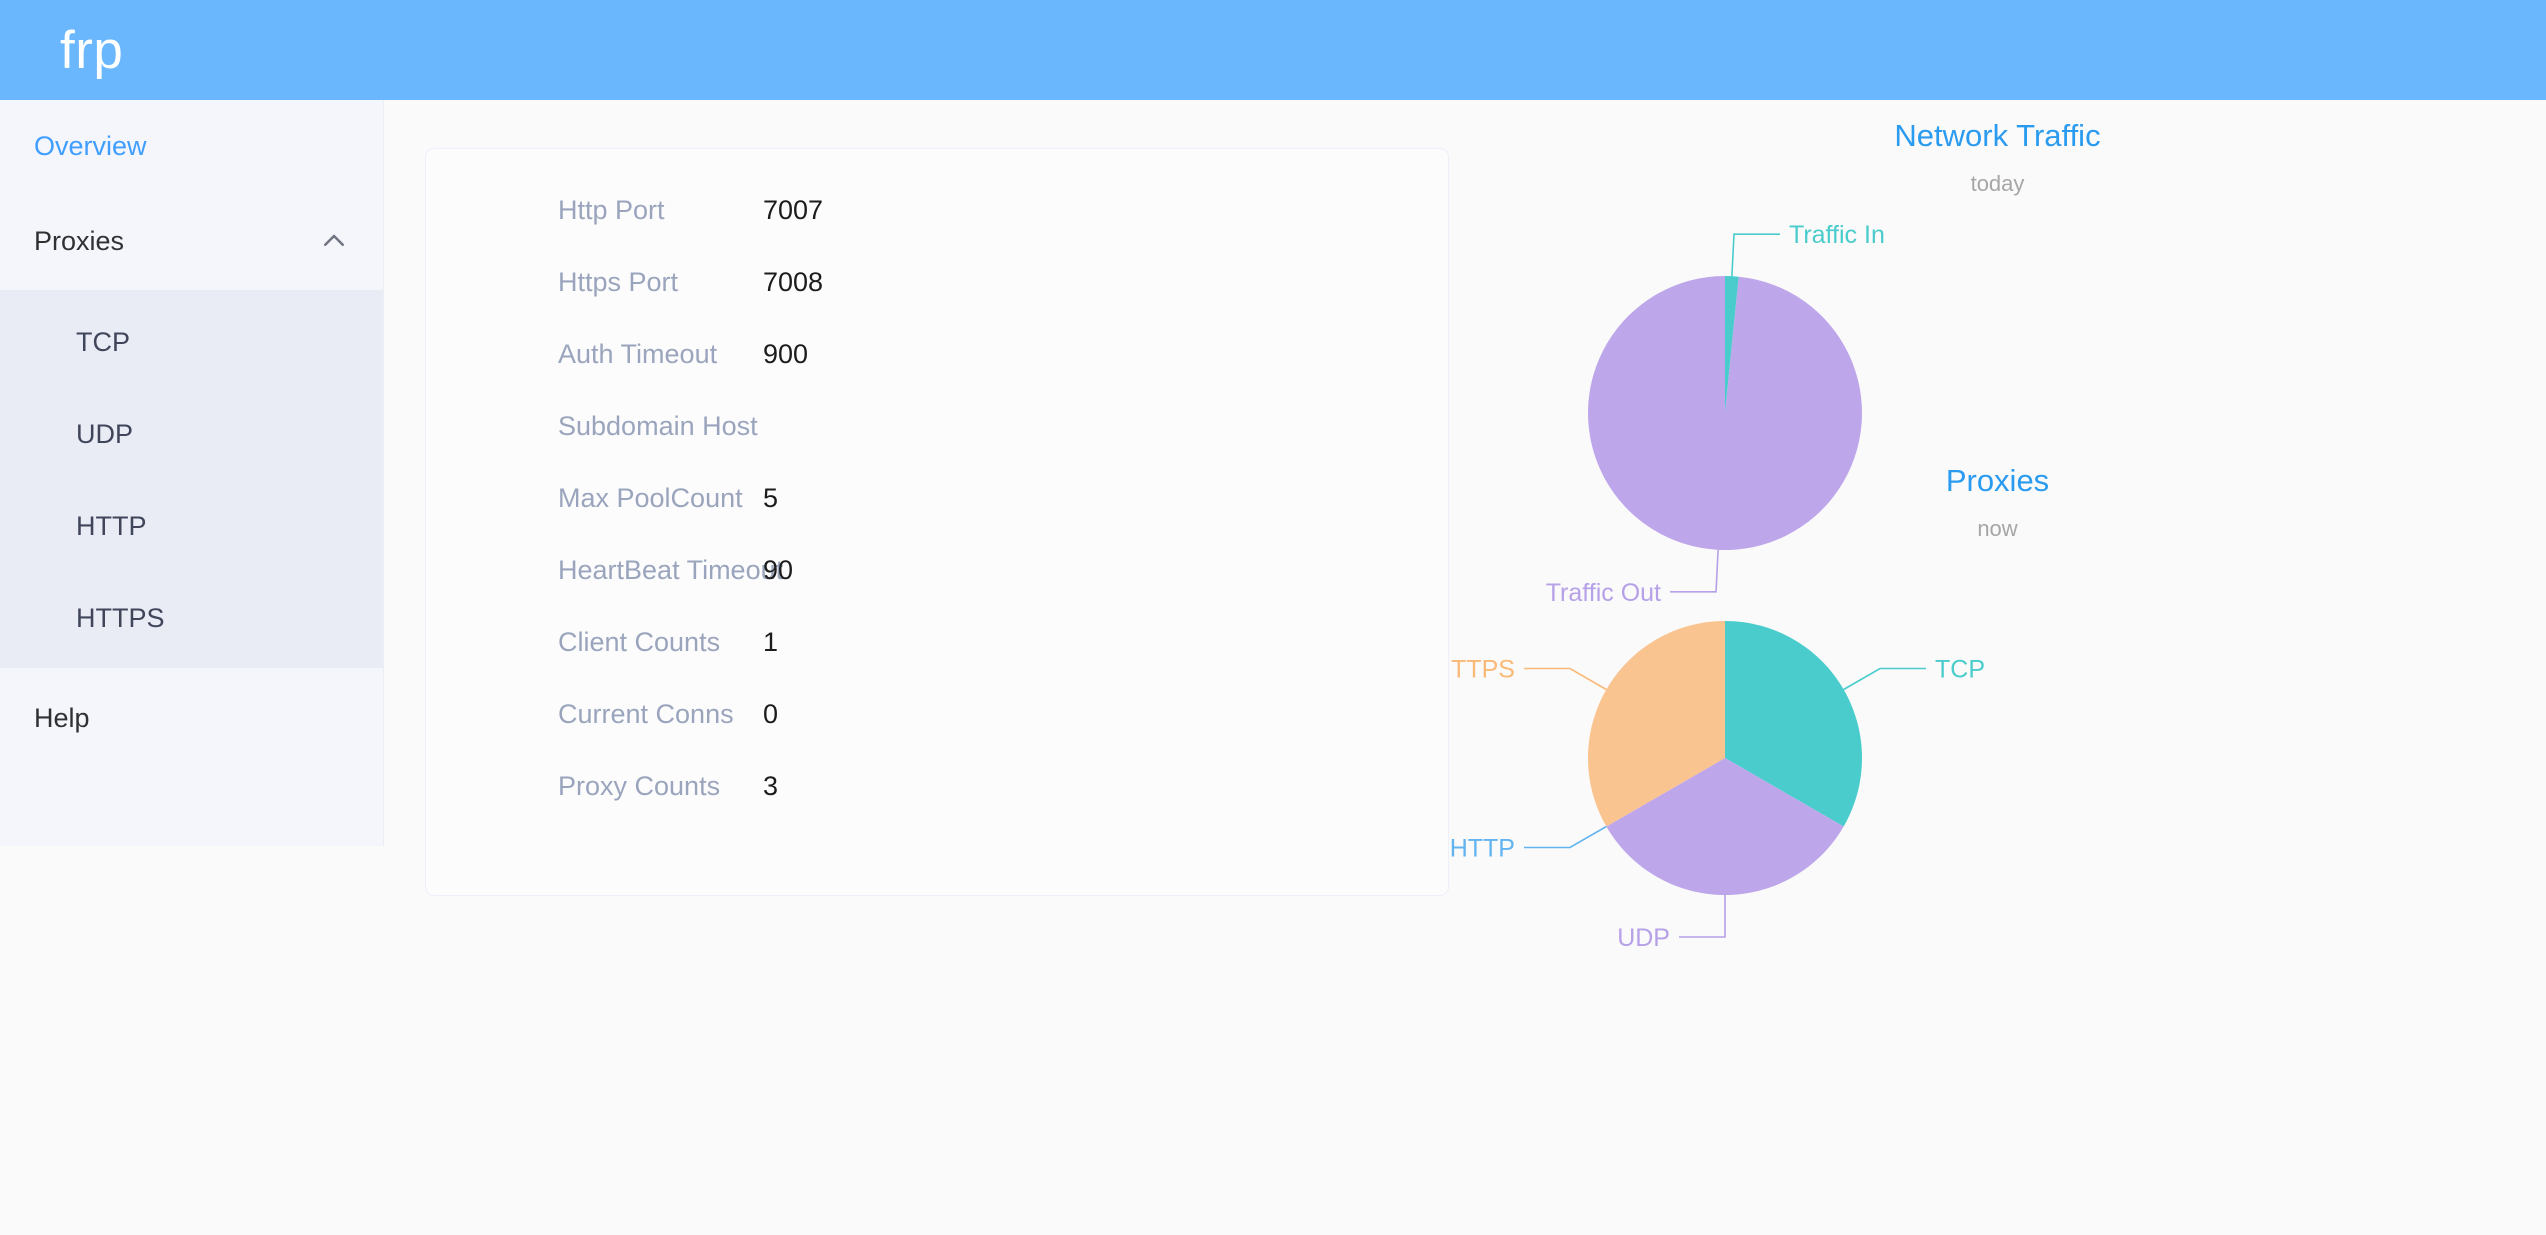  Describe the element at coordinates (1565, 837) in the screenshot. I see `pie-leader-line-http` at that location.